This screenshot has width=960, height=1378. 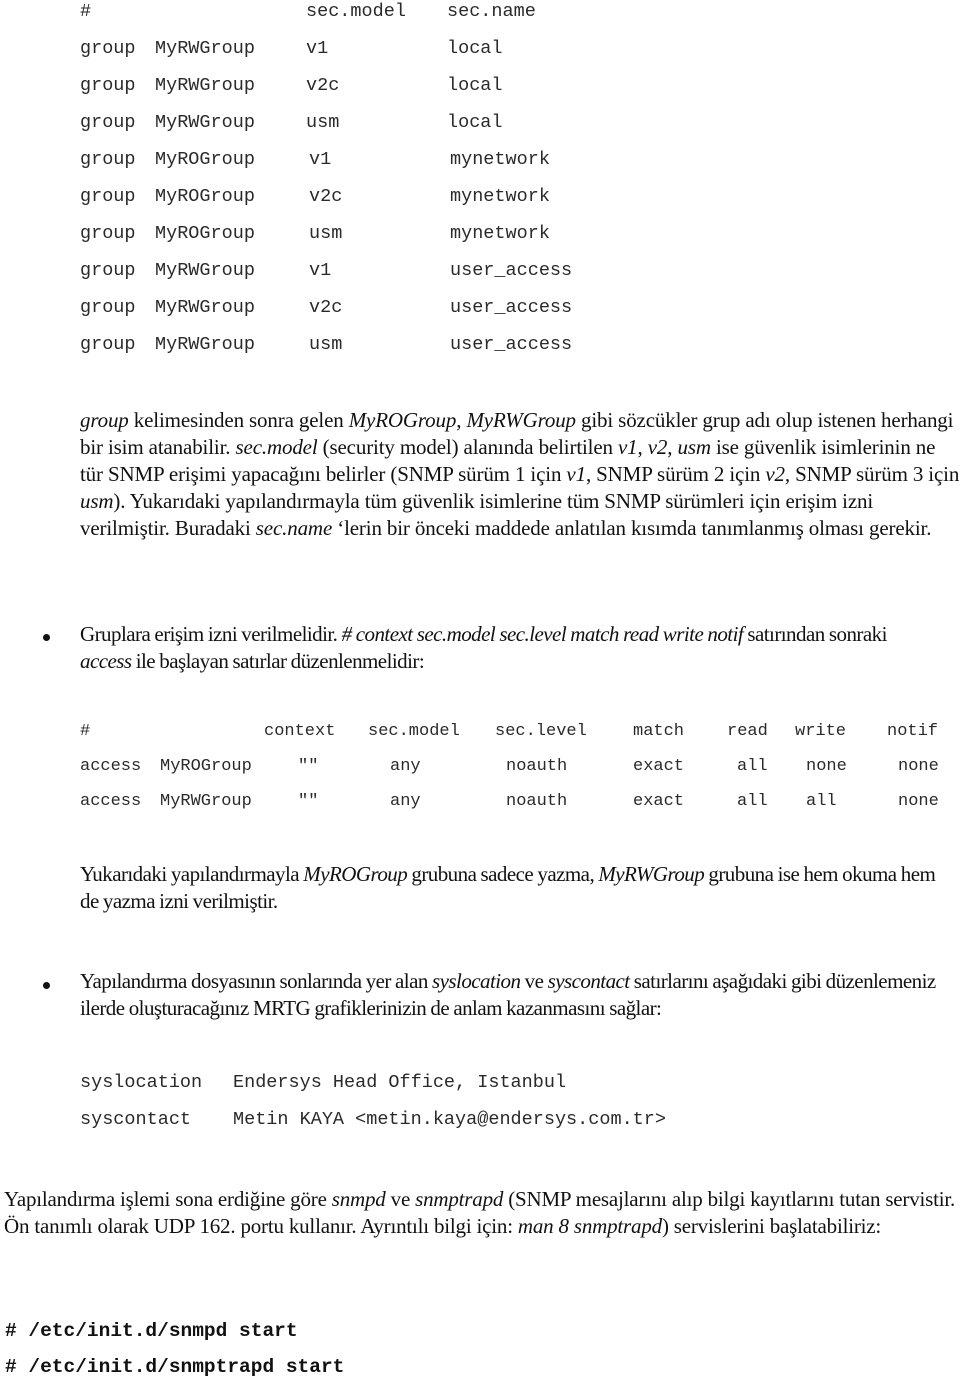 What do you see at coordinates (175, 1367) in the screenshot?
I see `command-snmptrapd-start: # /etc/init.d/snmptrapd start` at bounding box center [175, 1367].